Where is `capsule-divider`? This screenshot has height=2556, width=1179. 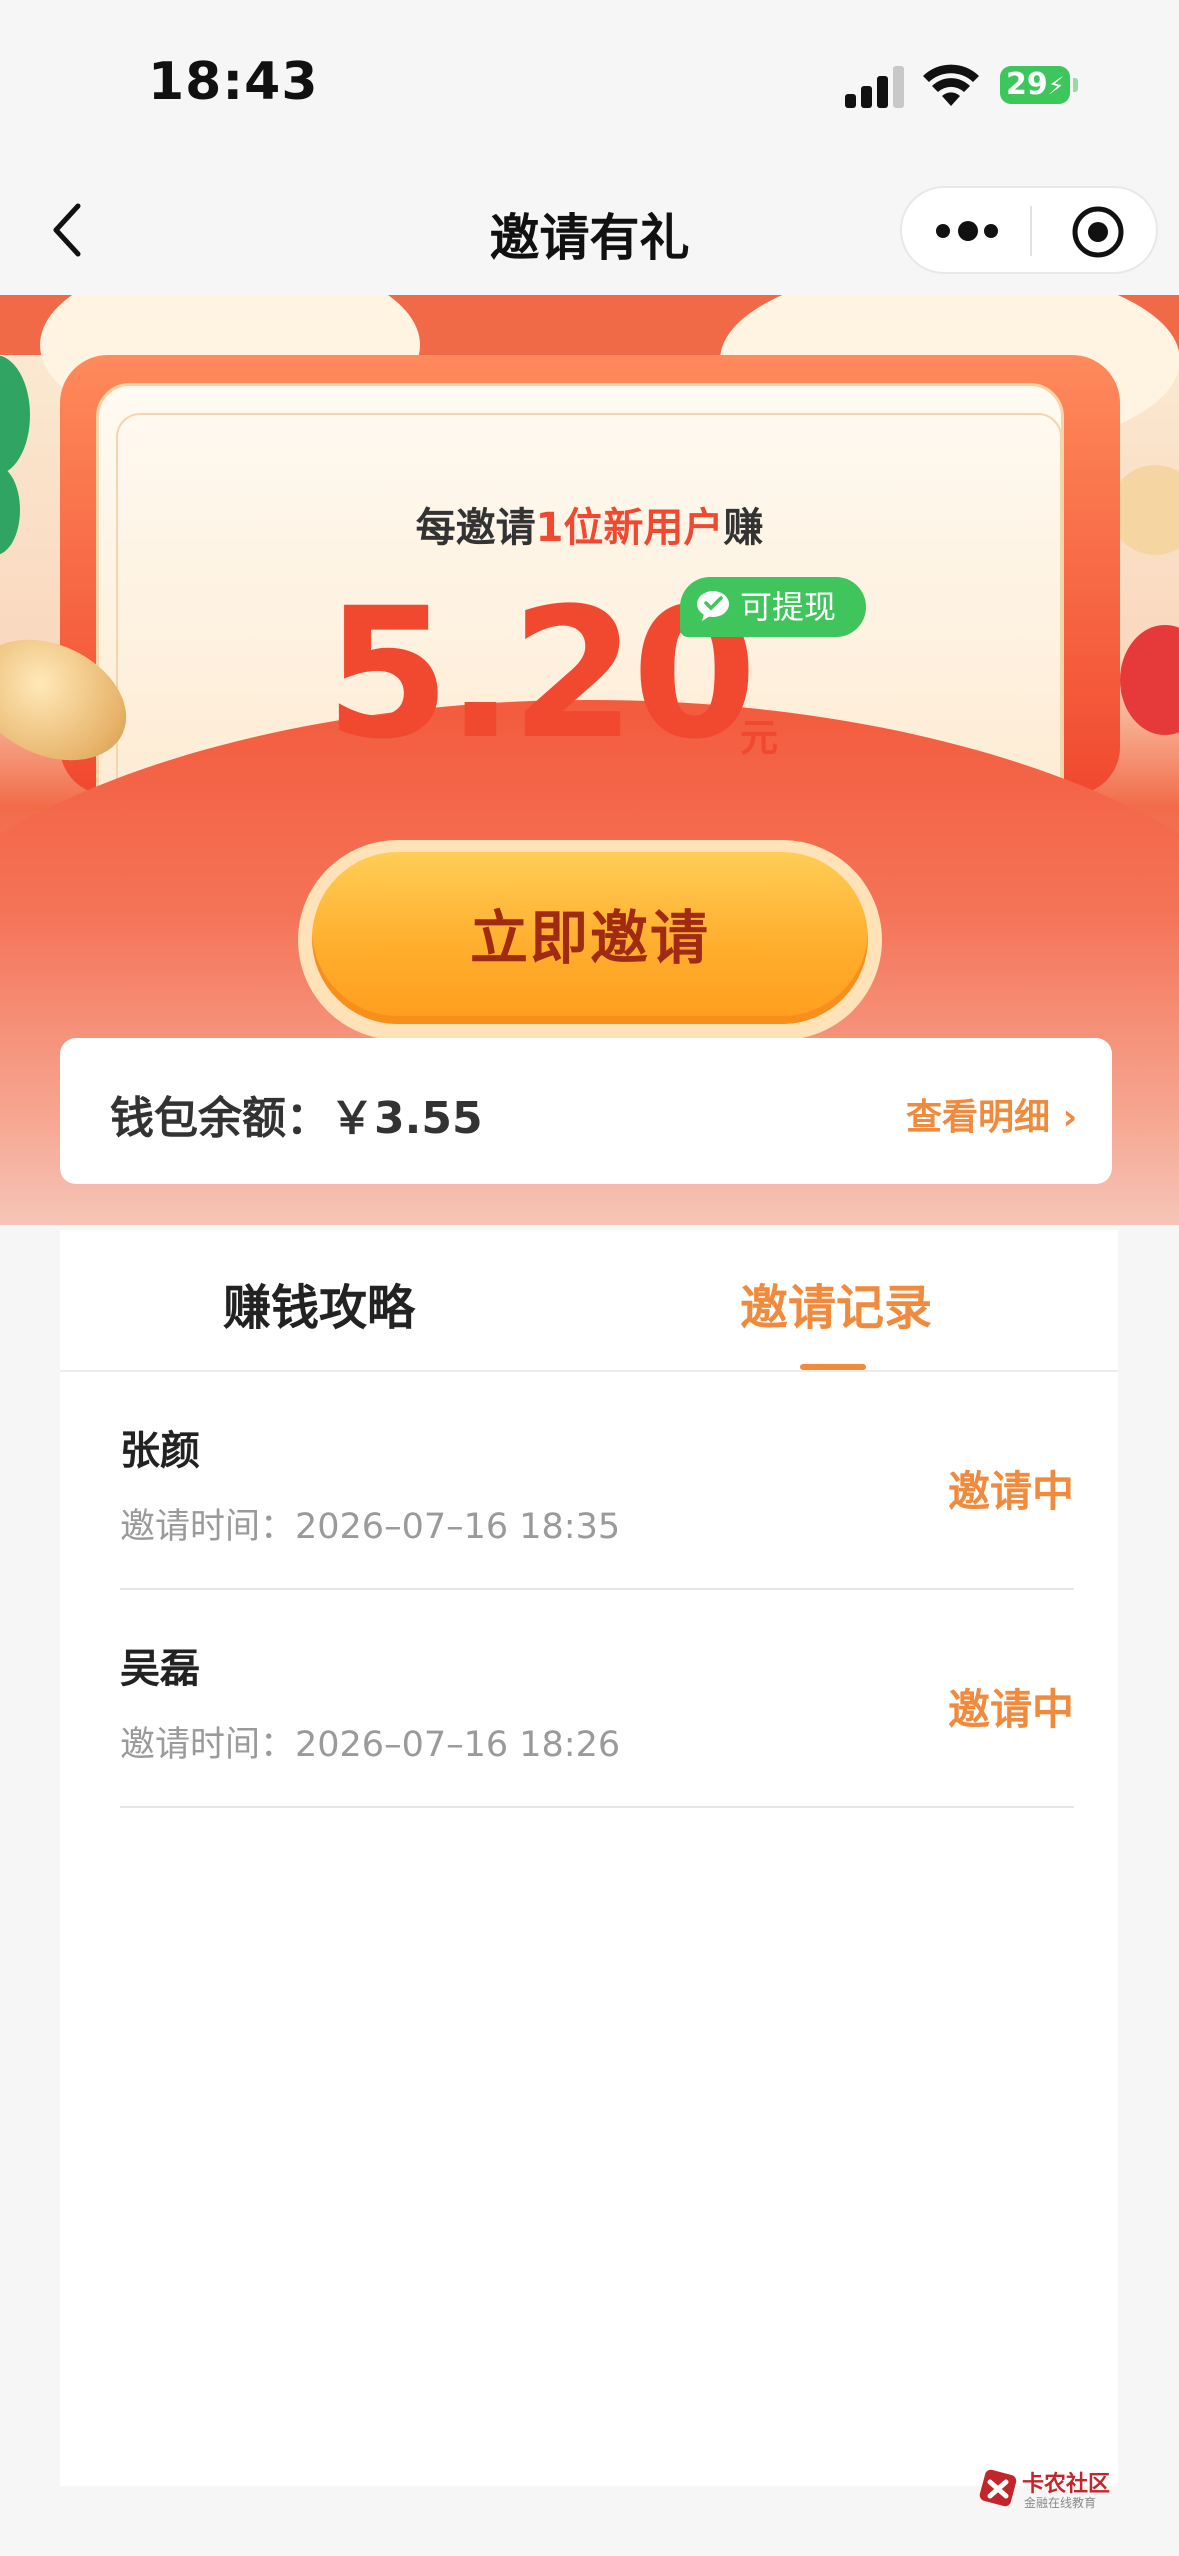
capsule-divider is located at coordinates (1031, 231).